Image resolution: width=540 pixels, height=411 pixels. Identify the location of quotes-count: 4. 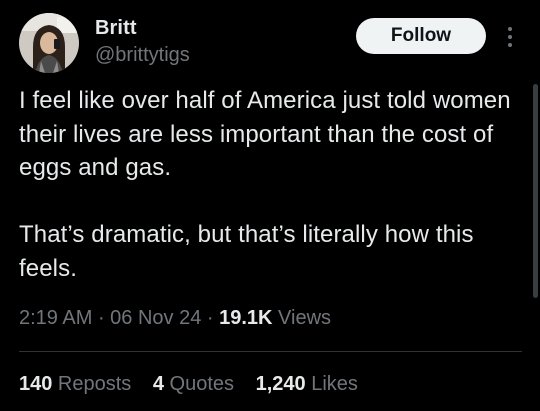
(158, 384).